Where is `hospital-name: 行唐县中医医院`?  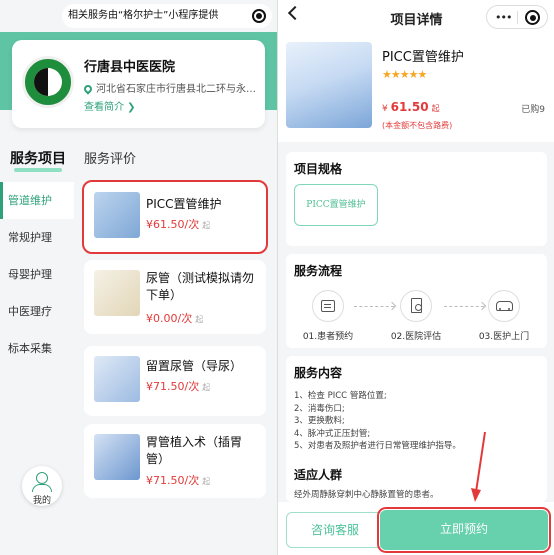 hospital-name: 行唐县中医医院 is located at coordinates (130, 67).